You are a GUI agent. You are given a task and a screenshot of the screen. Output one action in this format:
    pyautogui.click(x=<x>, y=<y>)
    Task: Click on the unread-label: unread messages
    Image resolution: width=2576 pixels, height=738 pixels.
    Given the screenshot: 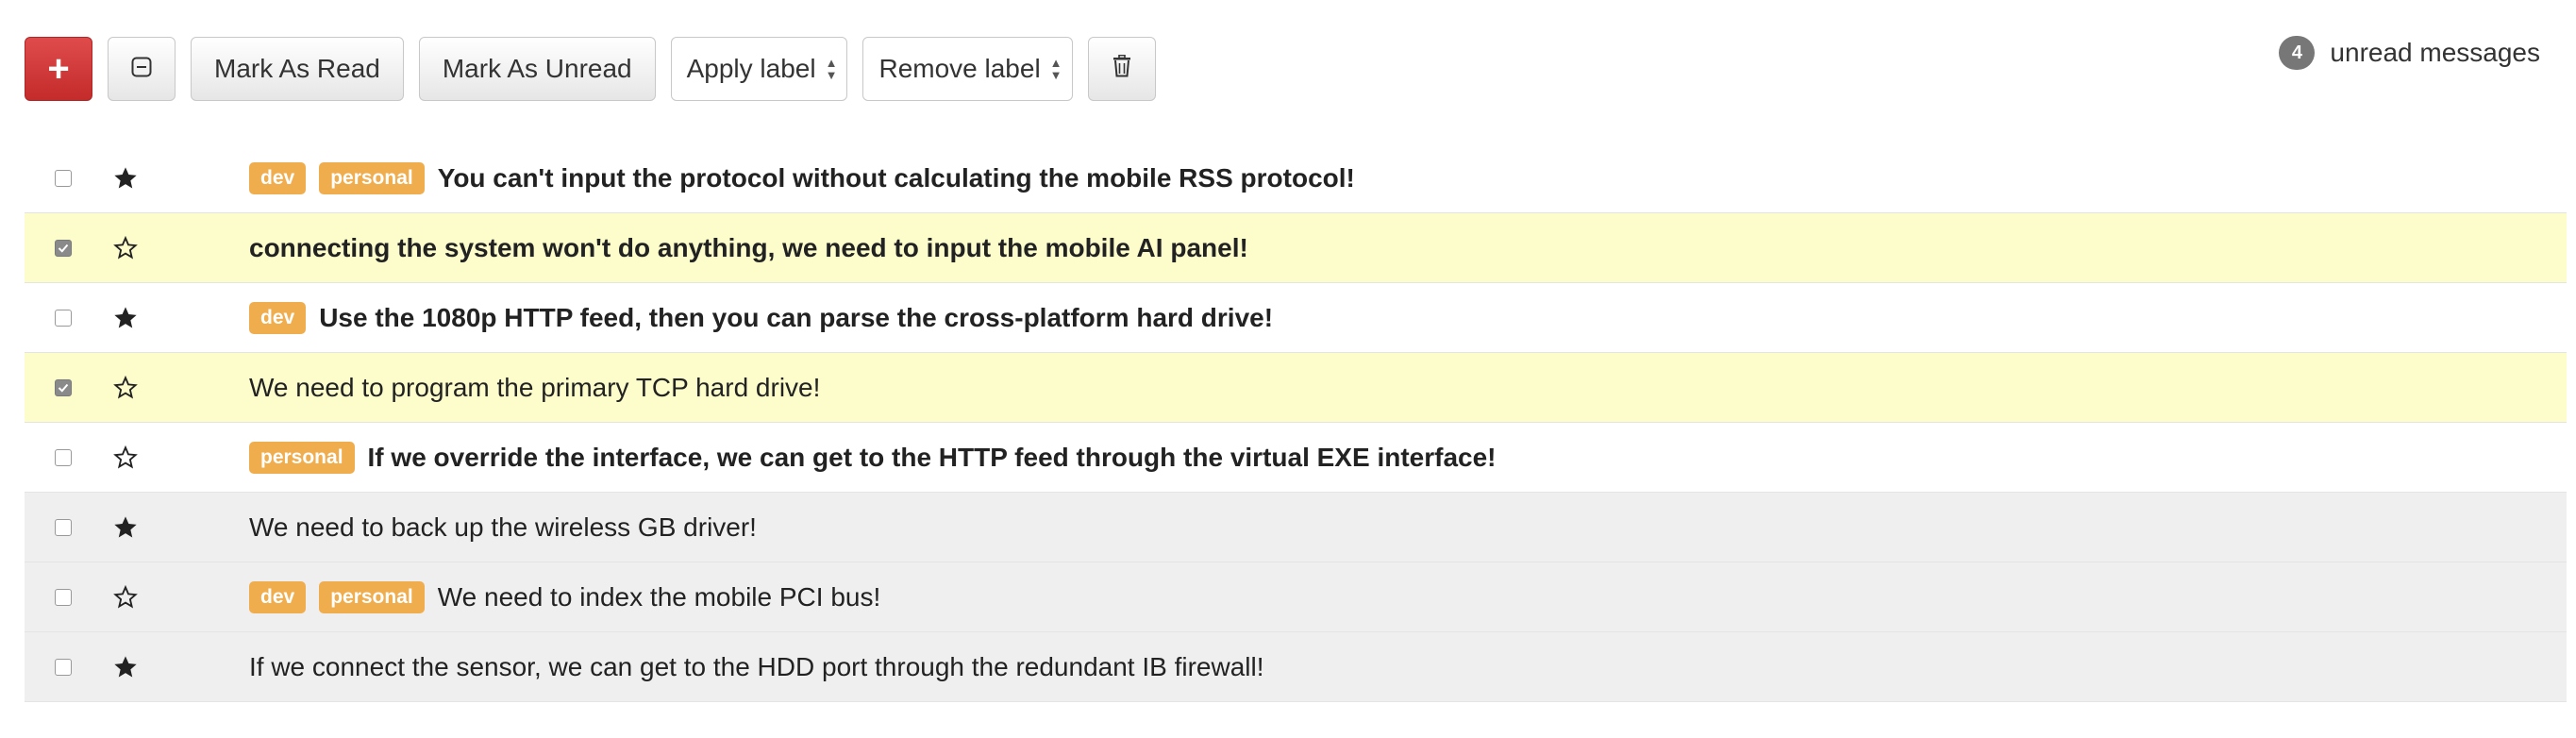 What is the action you would take?
    pyautogui.click(x=2435, y=53)
    